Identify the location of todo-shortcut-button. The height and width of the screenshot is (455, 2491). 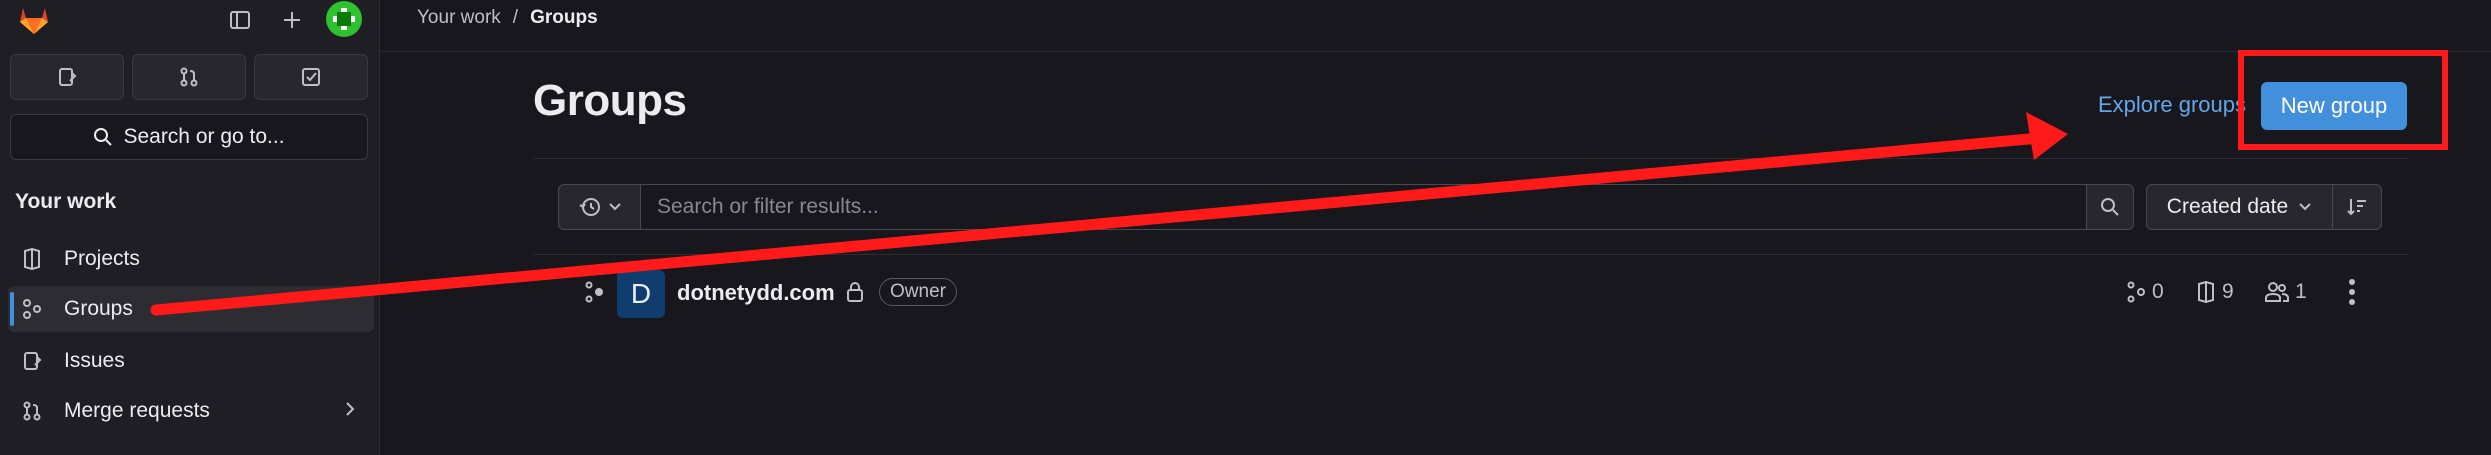
(311, 77).